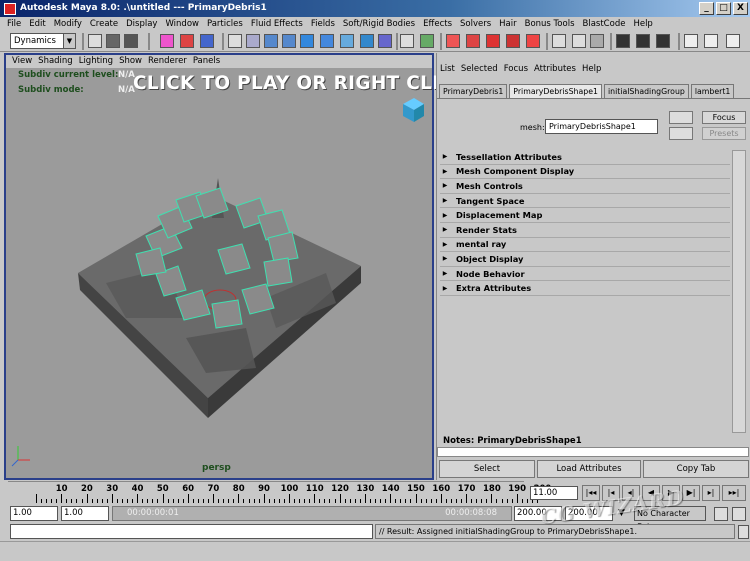 This screenshot has height=561, width=750. What do you see at coordinates (733, 41) in the screenshot?
I see `channel-box-icon` at bounding box center [733, 41].